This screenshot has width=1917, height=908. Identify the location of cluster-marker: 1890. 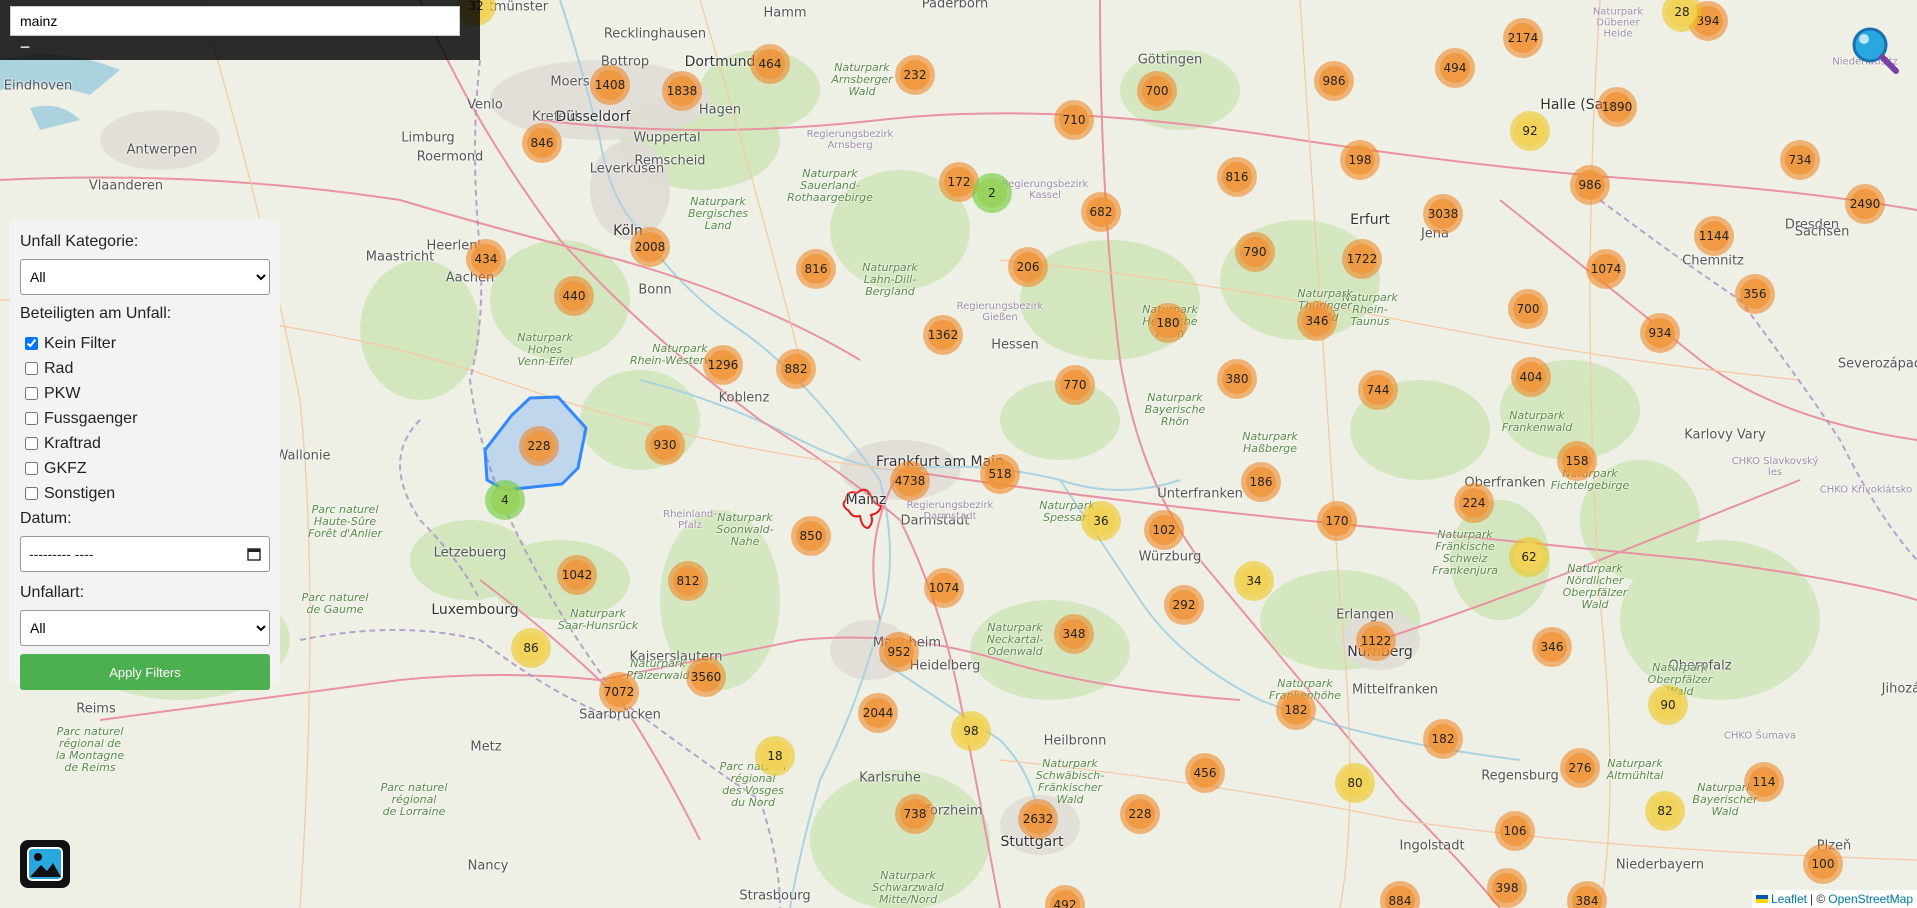
(1617, 107).